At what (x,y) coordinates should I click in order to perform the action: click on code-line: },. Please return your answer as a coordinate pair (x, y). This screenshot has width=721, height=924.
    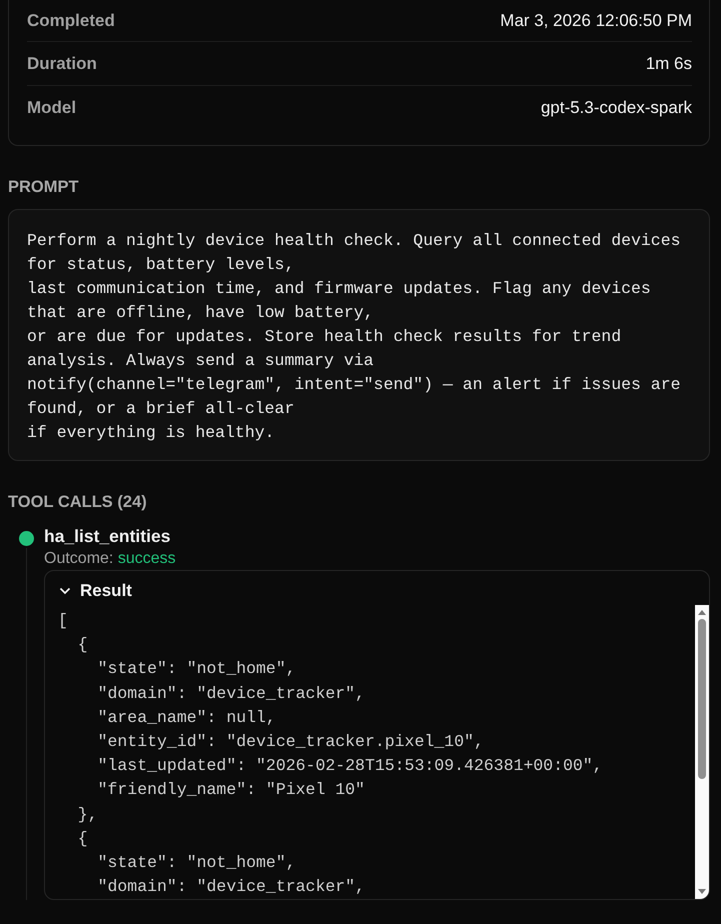
    Looking at the image, I should click on (87, 815).